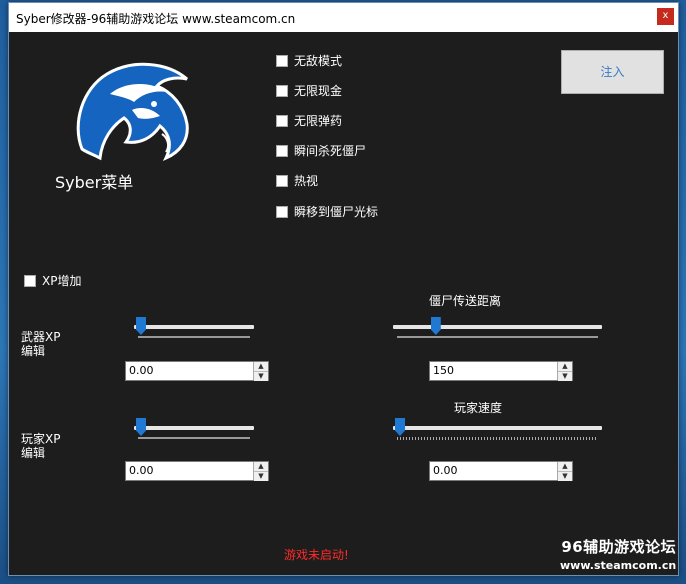  I want to click on game-status: 游戏未启动!, so click(316, 555).